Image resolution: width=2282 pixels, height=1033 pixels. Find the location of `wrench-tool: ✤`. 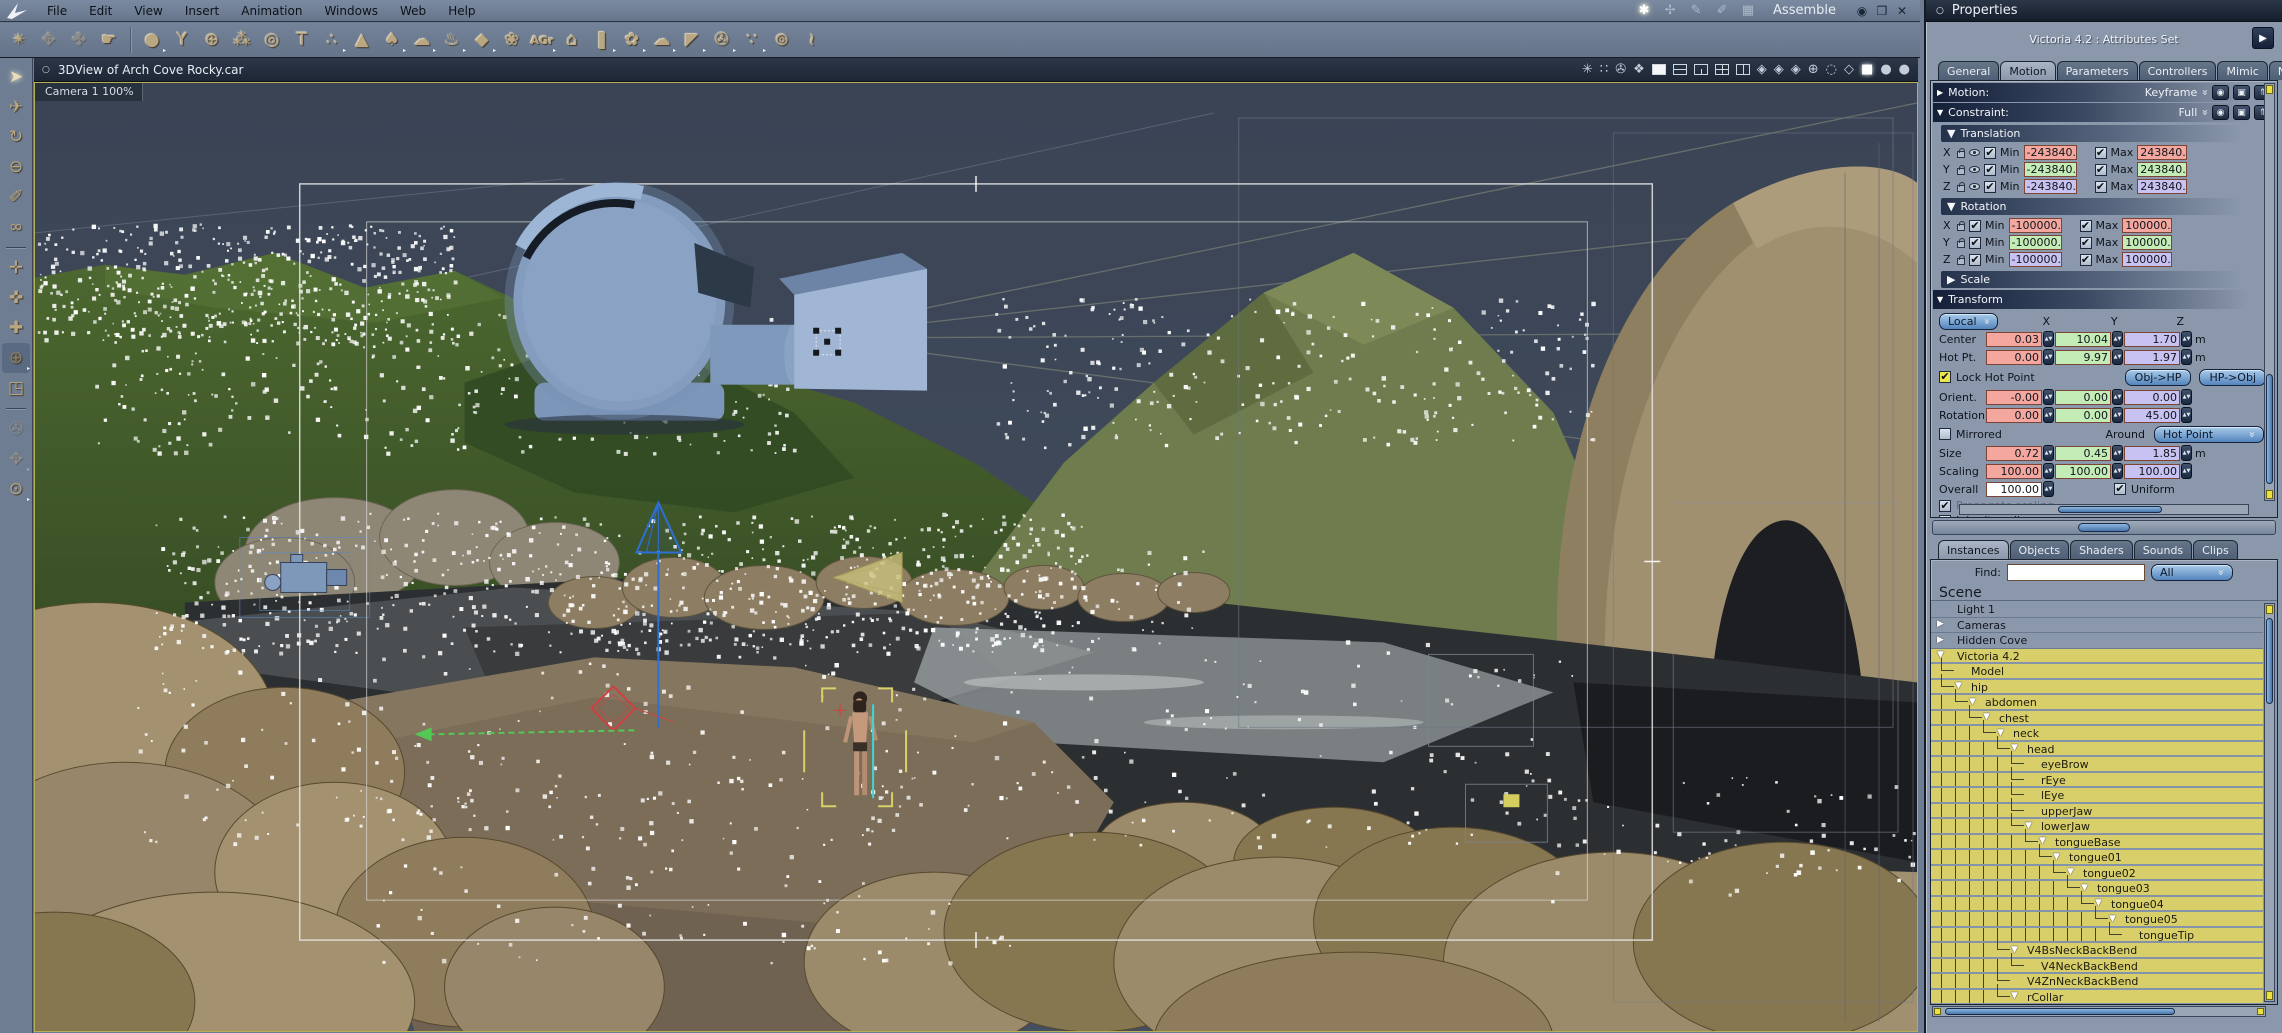

wrench-tool: ✤ is located at coordinates (79, 40).